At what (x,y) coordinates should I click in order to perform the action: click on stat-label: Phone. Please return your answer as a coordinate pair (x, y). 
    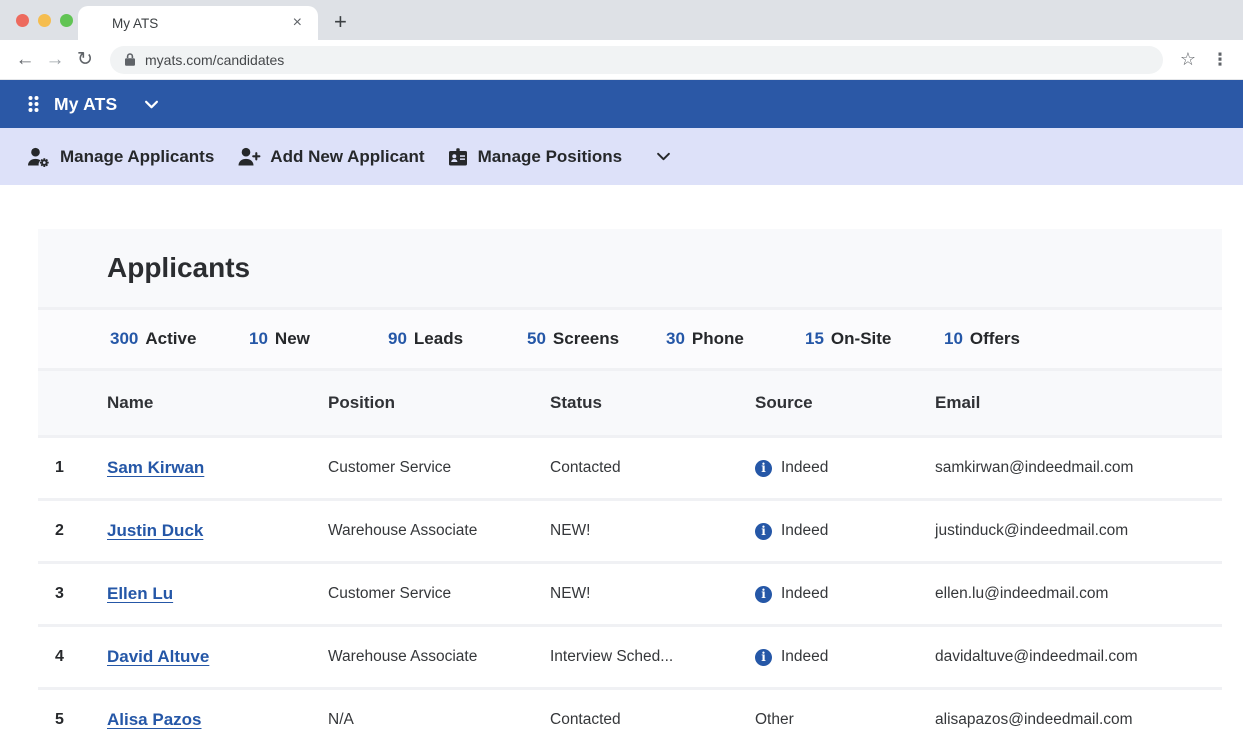
    Looking at the image, I should click on (717, 338).